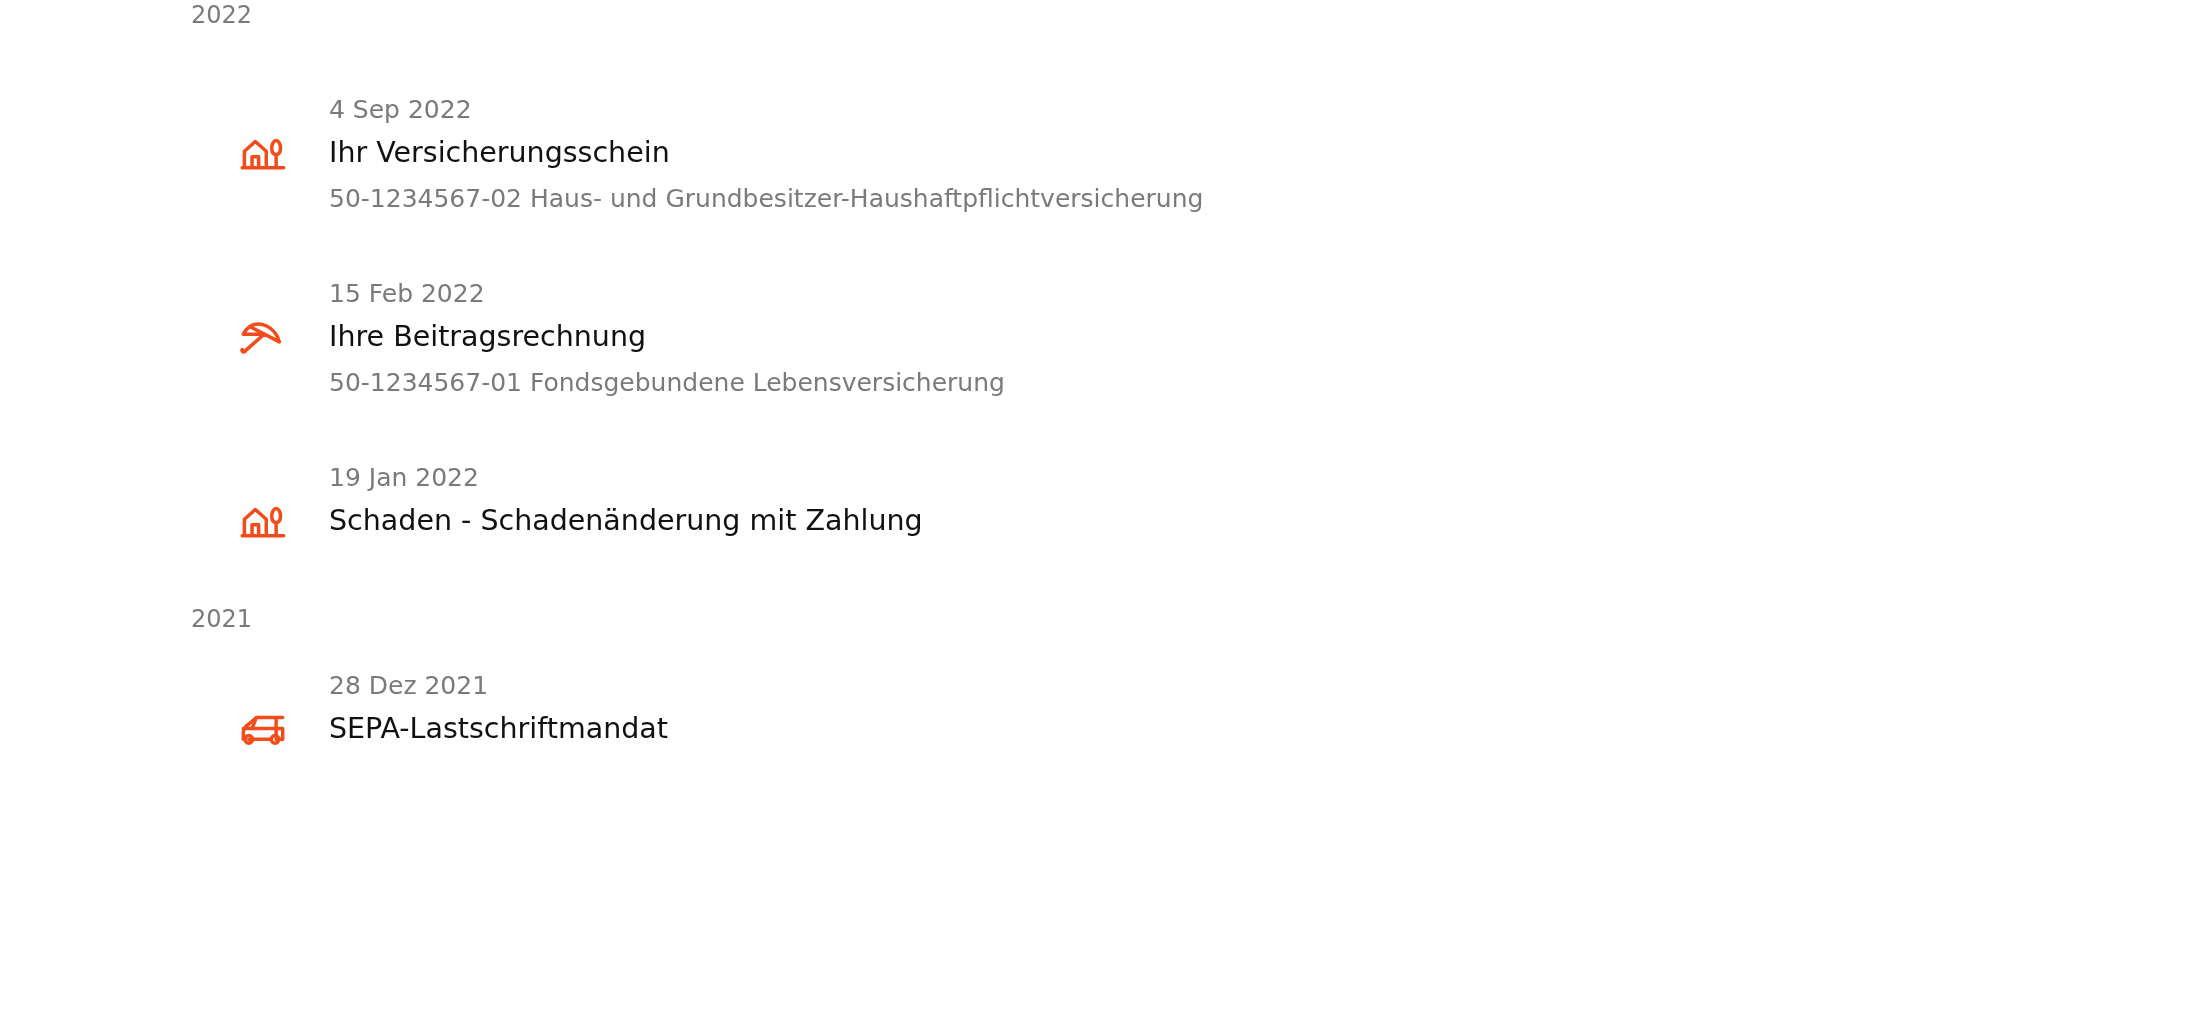  Describe the element at coordinates (667, 383) in the screenshot. I see `contract-description: 50-1234567-01 Fondsgebundene Lebensversicherung` at that location.